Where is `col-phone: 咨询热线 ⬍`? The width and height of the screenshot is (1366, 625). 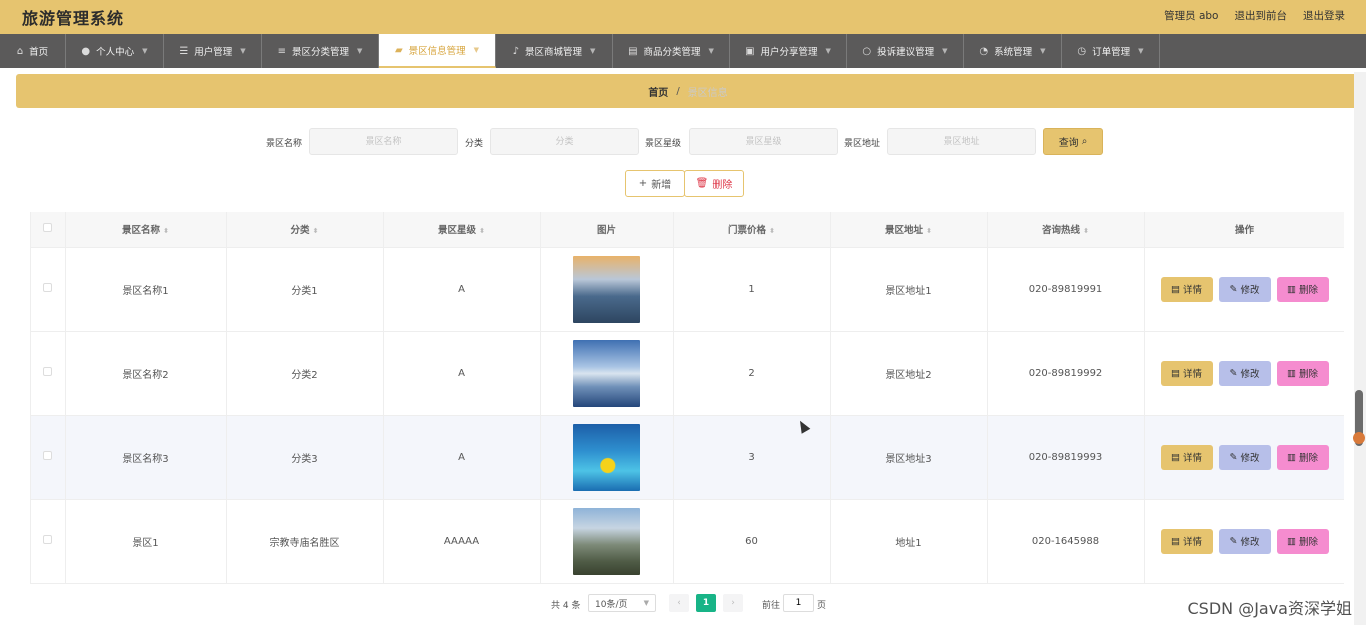 col-phone: 咨询热线 ⬍ is located at coordinates (1066, 230).